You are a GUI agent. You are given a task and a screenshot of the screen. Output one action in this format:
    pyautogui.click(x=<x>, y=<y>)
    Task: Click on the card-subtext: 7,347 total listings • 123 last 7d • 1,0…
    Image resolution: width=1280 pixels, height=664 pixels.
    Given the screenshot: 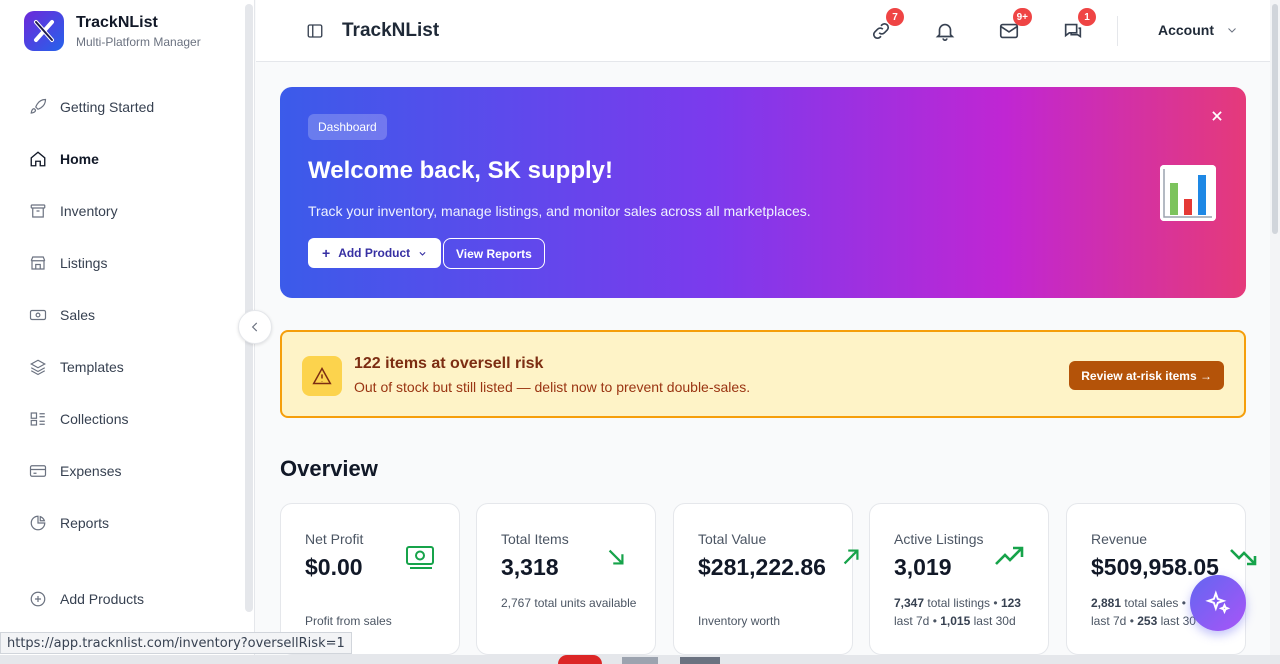 What is the action you would take?
    pyautogui.click(x=964, y=612)
    